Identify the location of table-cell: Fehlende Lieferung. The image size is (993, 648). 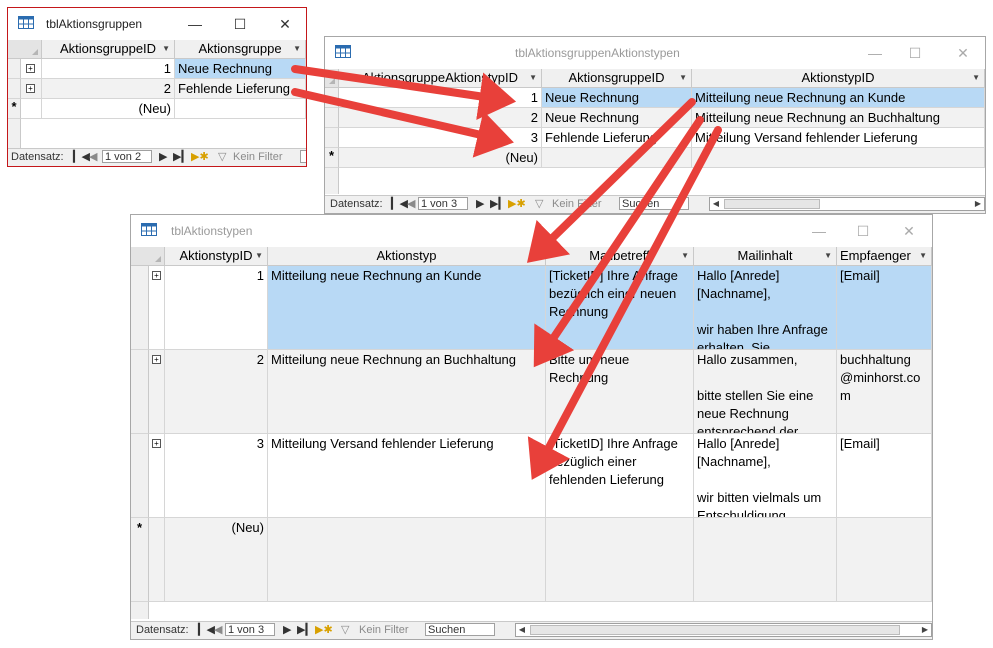
(617, 138).